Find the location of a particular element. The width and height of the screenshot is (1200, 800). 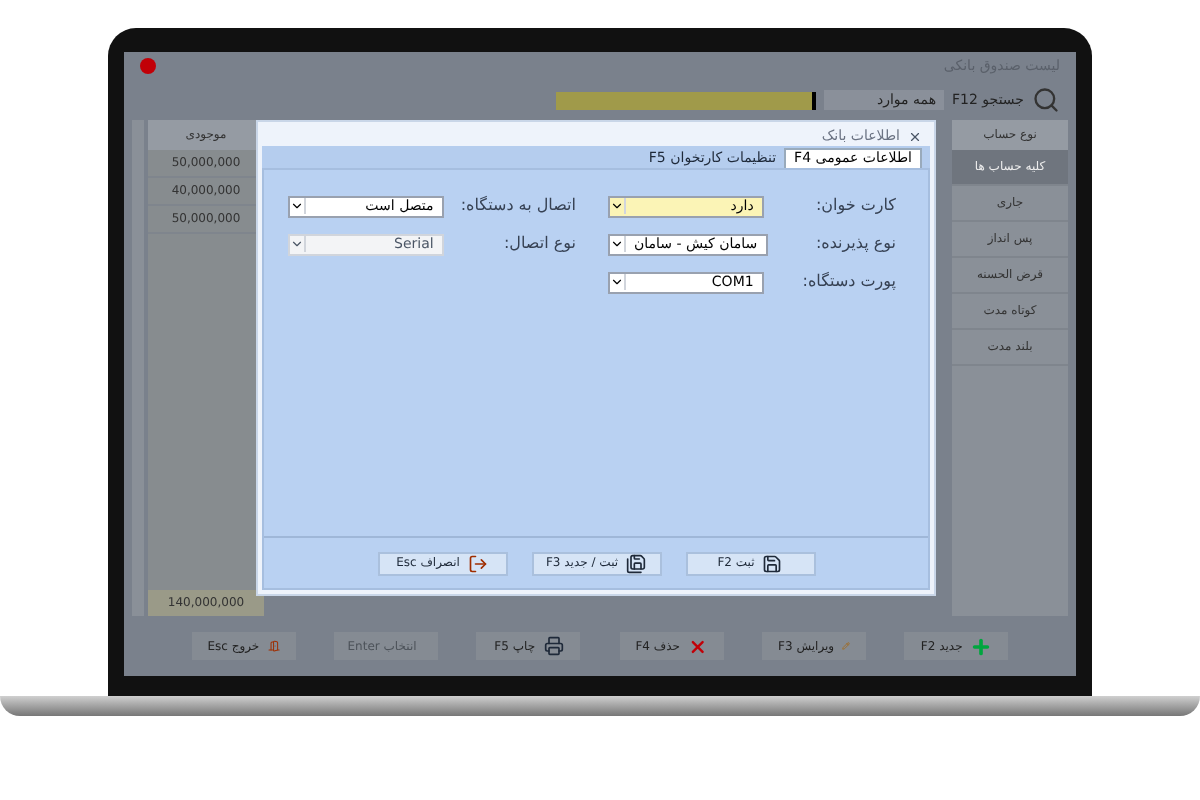

plus-icon is located at coordinates (981, 646).